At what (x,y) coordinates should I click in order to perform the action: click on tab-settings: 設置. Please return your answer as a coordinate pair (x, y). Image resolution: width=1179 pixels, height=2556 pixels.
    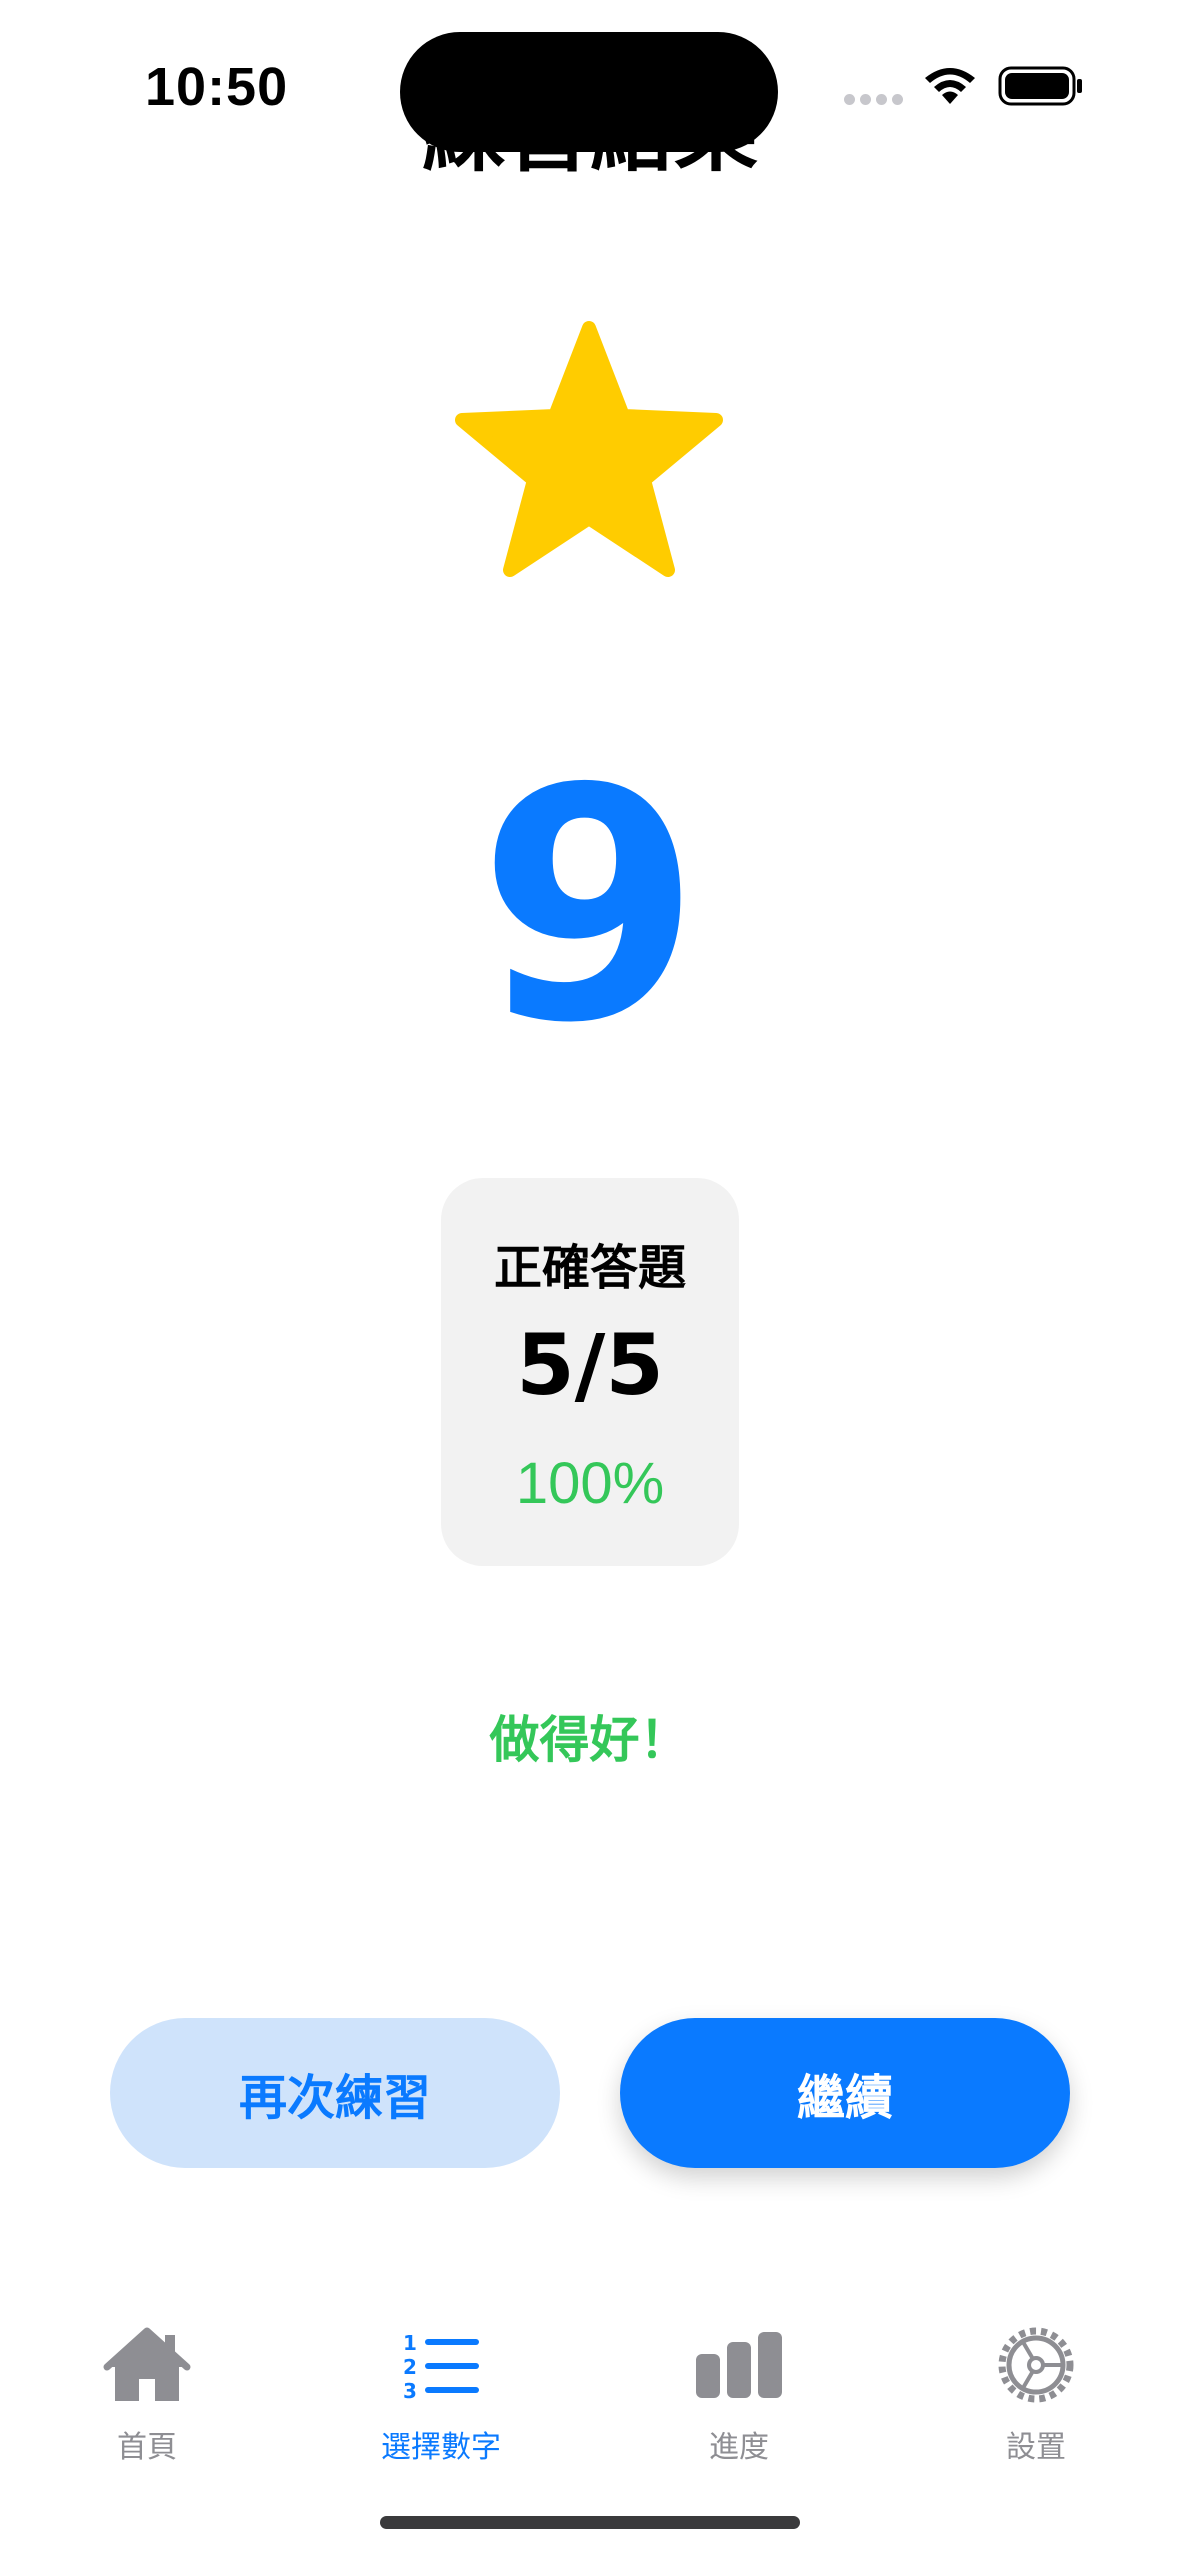
    Looking at the image, I should click on (1036, 2400).